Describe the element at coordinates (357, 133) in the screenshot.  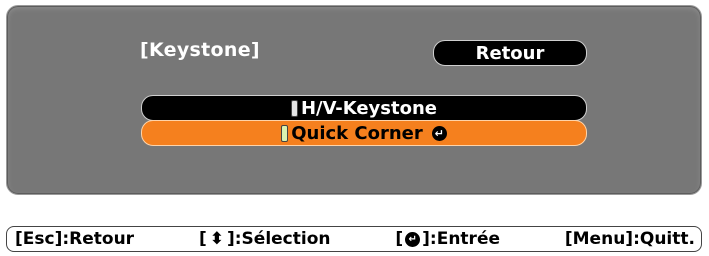
I see `menu-item-label: Quick Corner` at that location.